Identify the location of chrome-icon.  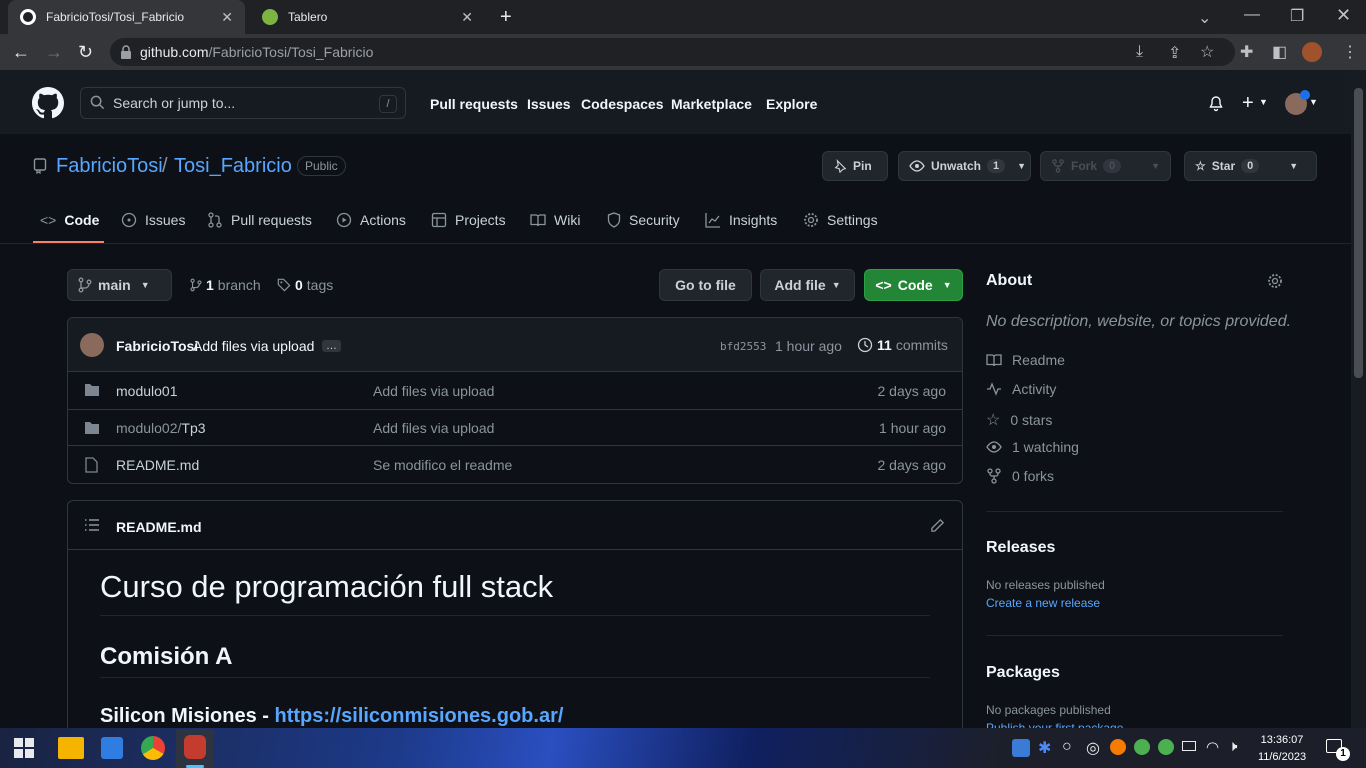
(153, 748).